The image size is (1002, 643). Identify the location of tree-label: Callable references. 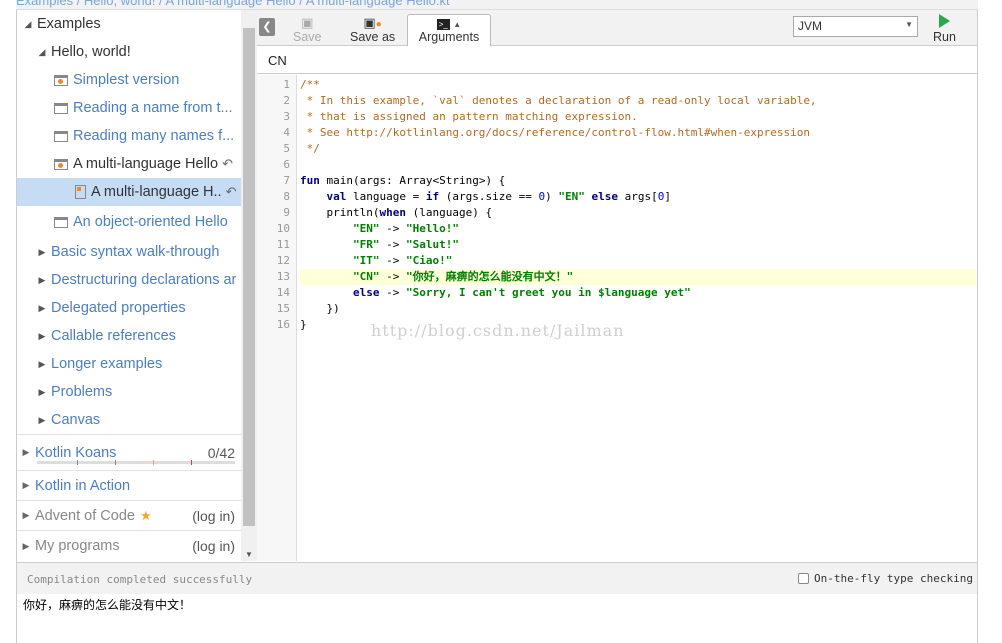
(113, 336).